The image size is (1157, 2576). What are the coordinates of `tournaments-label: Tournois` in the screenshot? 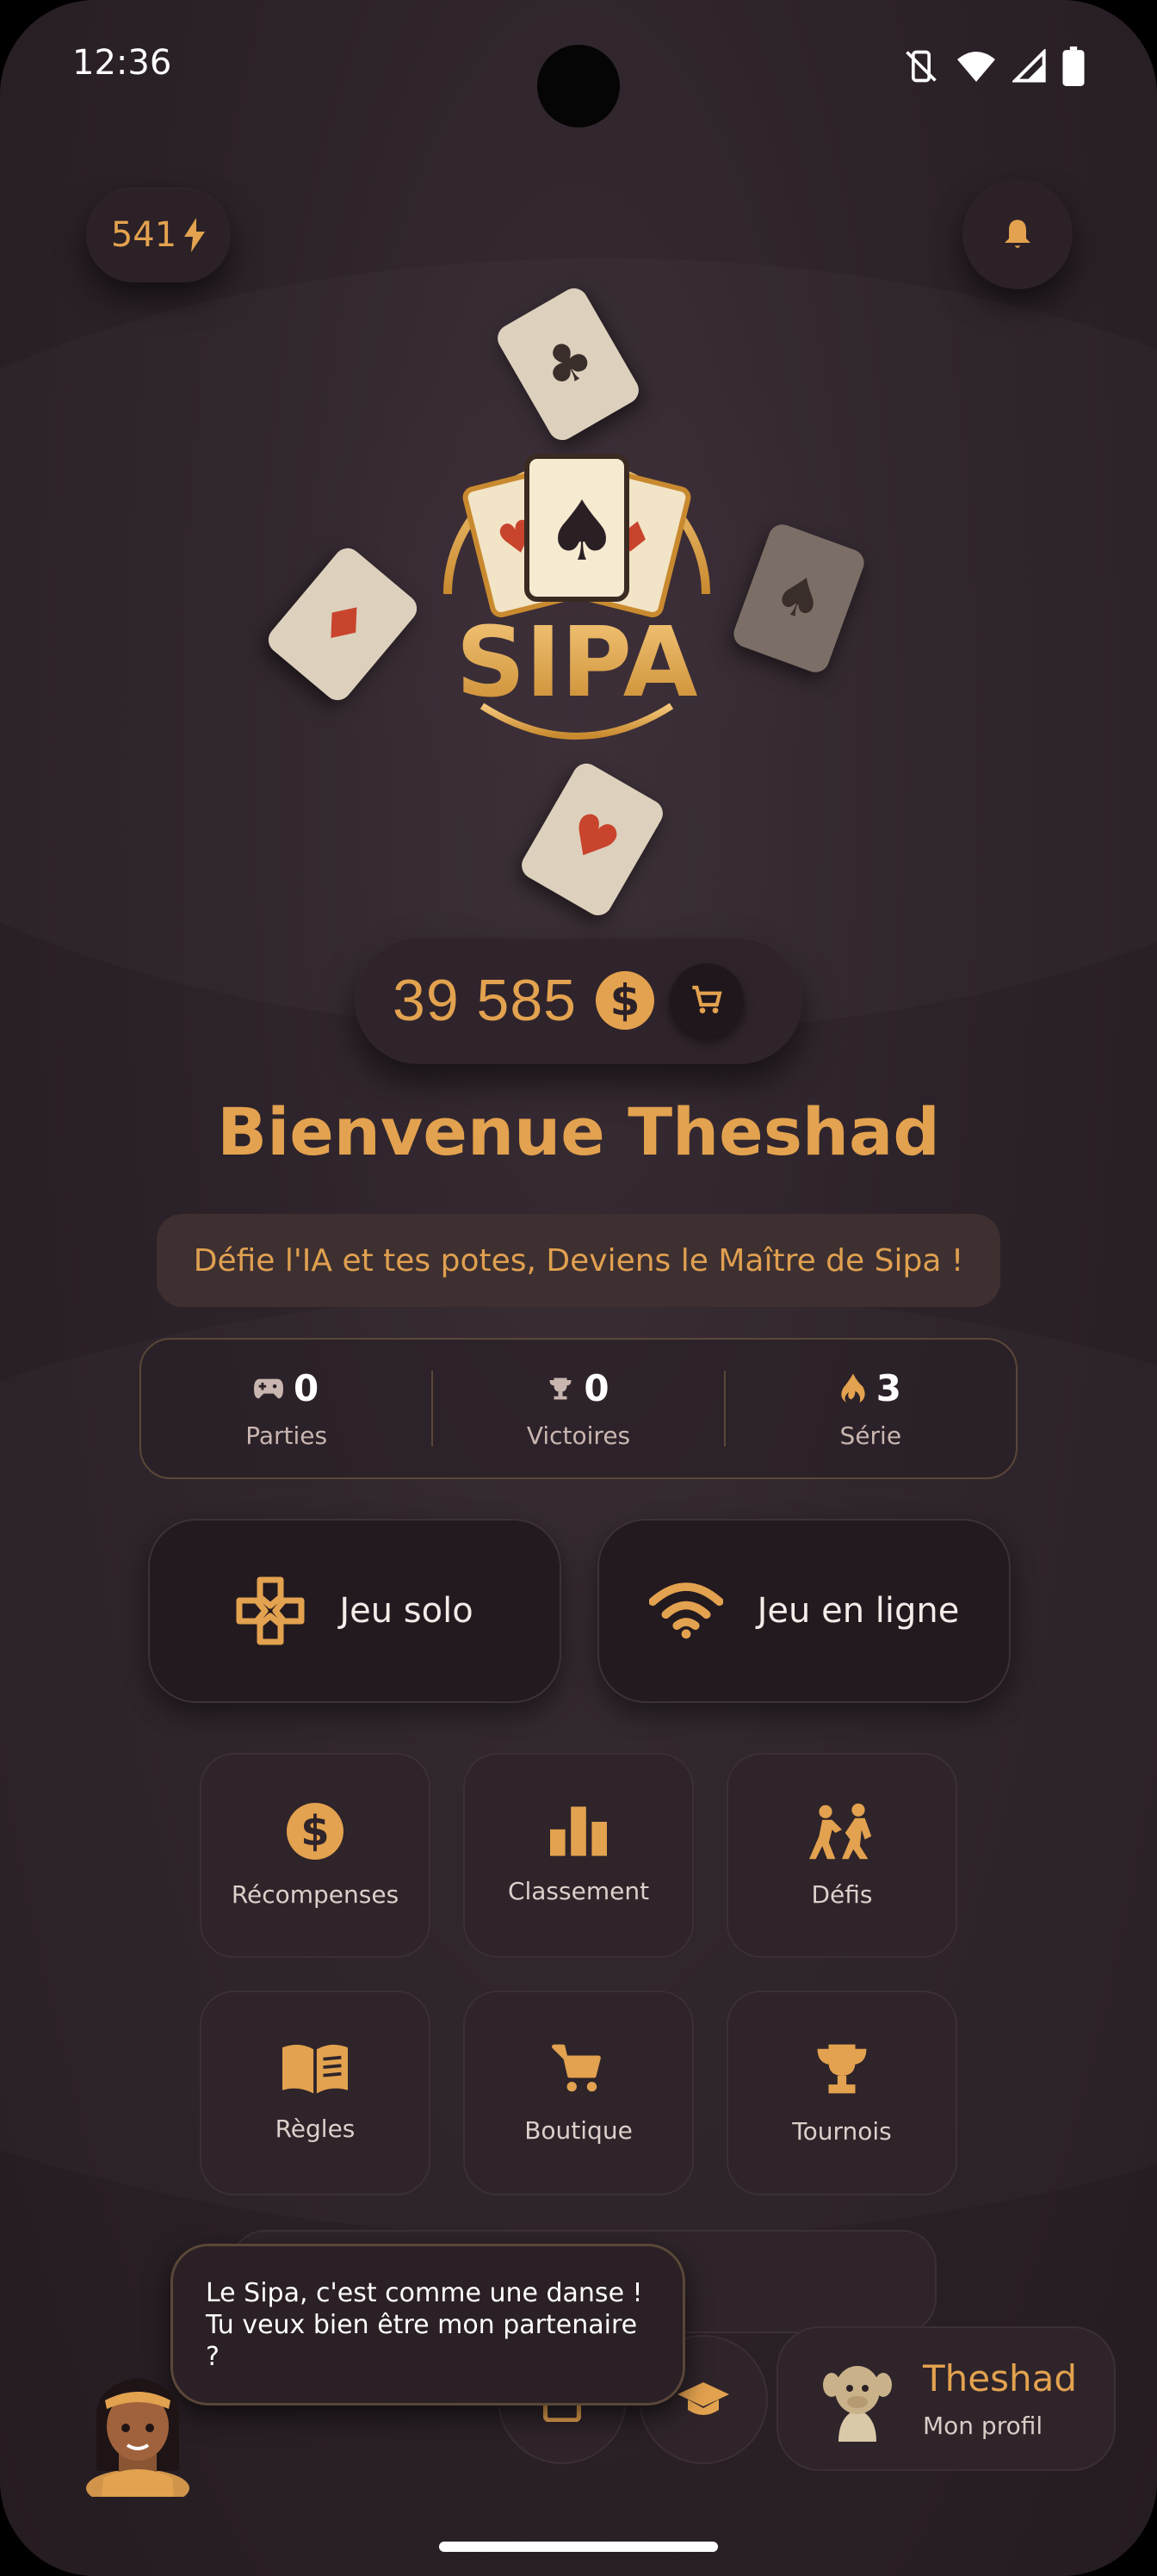 It's located at (842, 2131).